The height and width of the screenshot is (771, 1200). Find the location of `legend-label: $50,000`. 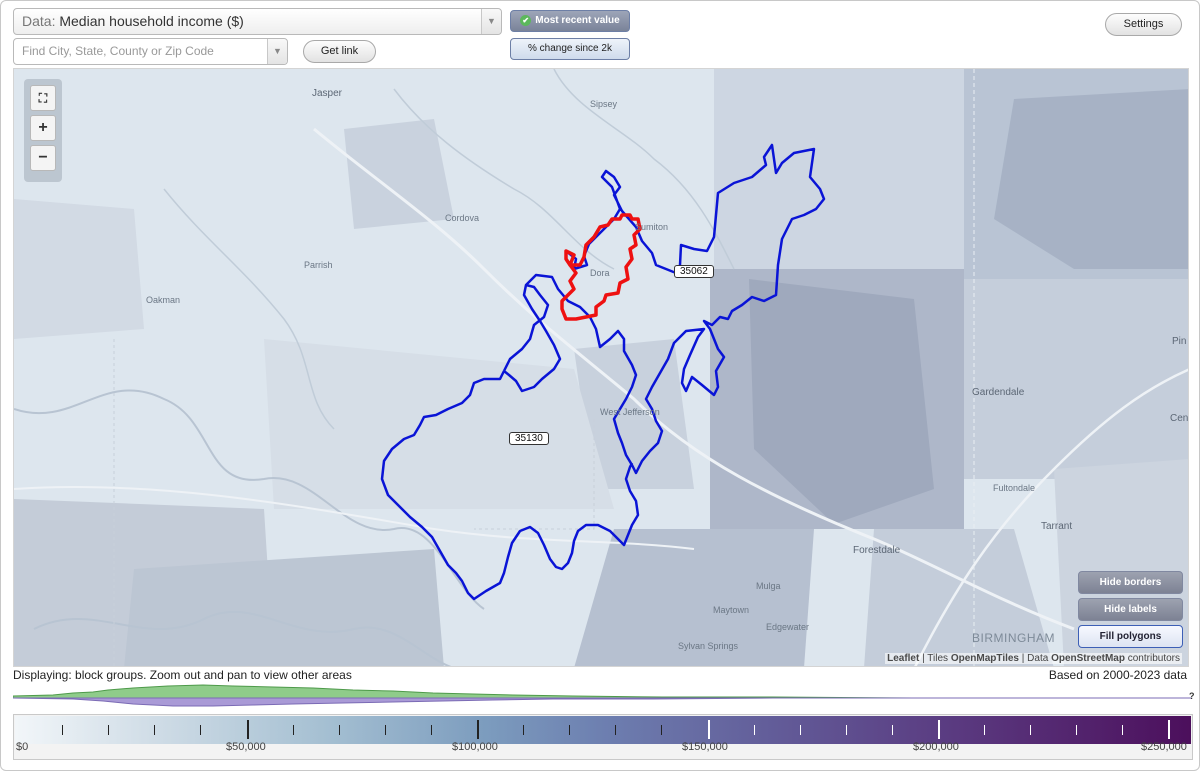

legend-label: $50,000 is located at coordinates (246, 747).